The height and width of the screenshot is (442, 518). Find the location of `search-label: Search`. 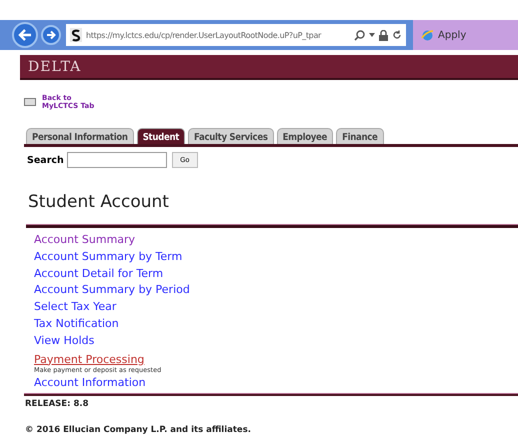

search-label: Search is located at coordinates (45, 160).